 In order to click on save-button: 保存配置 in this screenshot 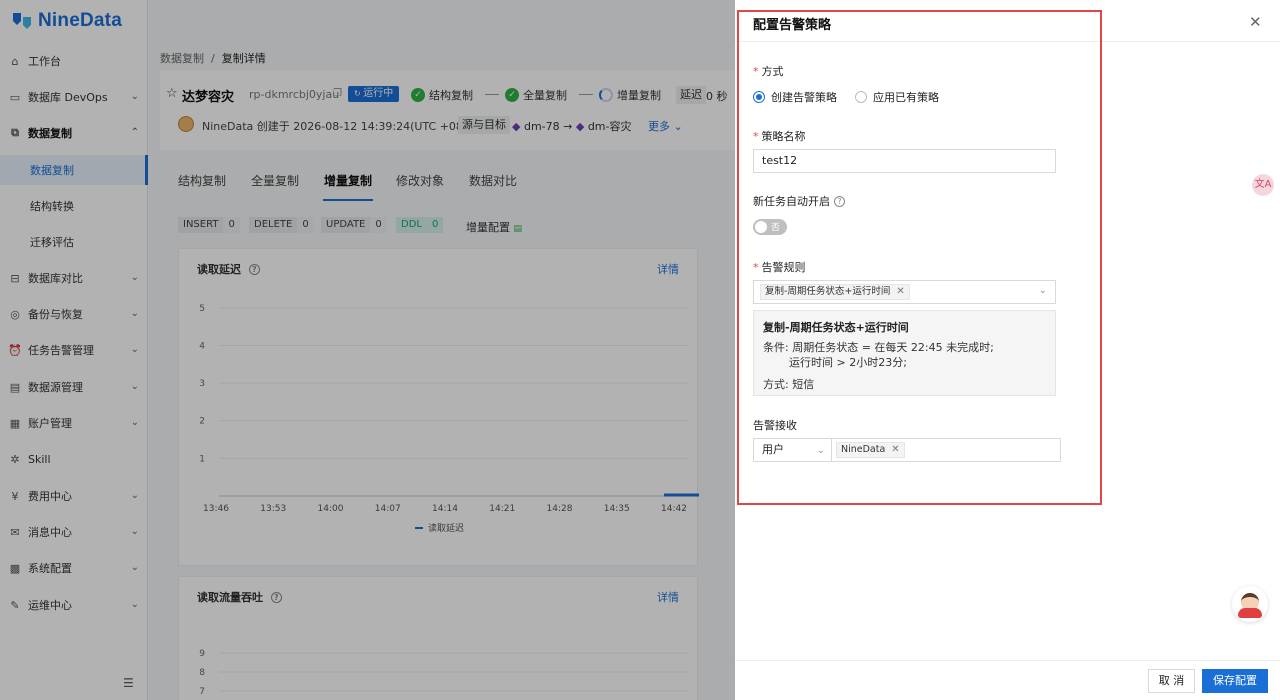, I will do `click(1235, 681)`.